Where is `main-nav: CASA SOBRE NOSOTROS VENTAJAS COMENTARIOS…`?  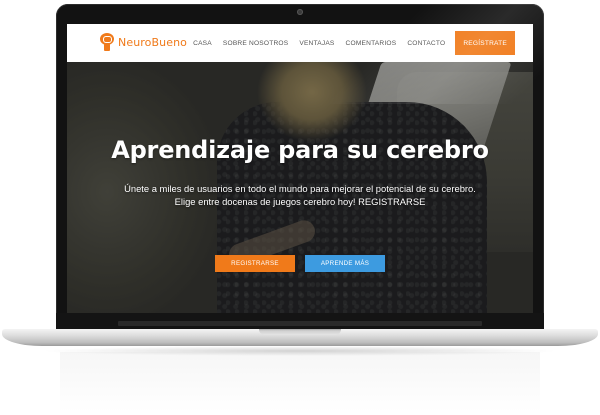
main-nav: CASA SOBRE NOSOTROS VENTAJAS COMENTARIOS… is located at coordinates (348, 43).